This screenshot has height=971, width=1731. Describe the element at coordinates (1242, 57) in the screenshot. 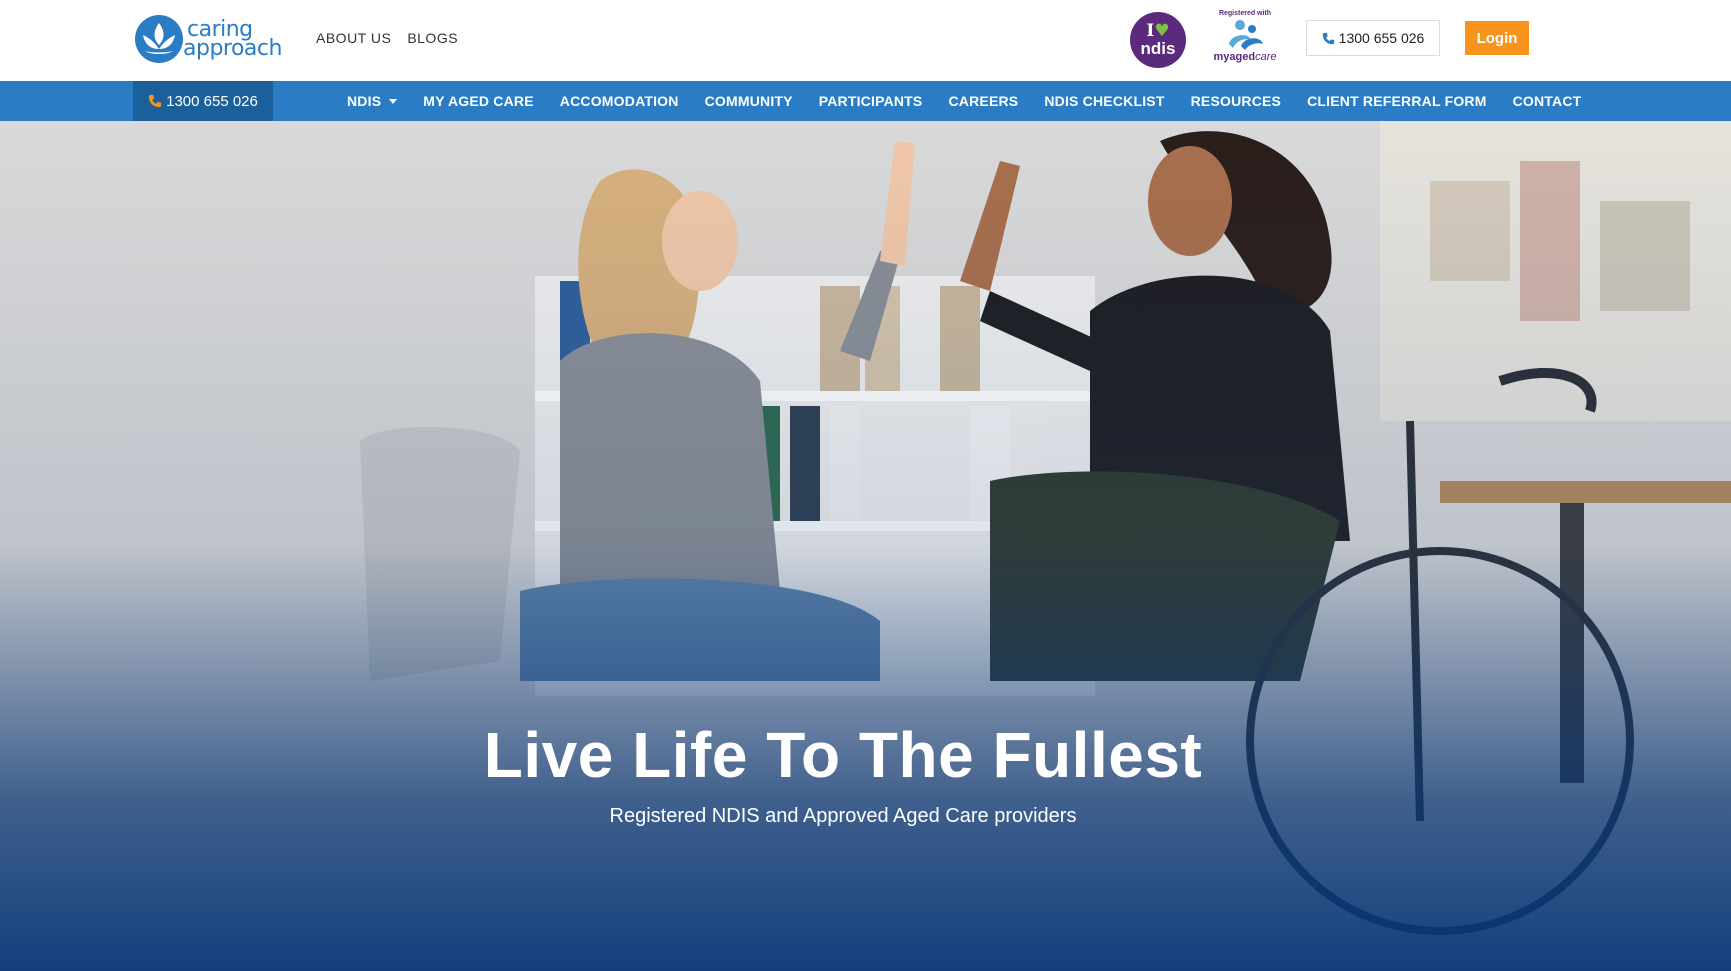

I see `brand-aged: aged` at that location.